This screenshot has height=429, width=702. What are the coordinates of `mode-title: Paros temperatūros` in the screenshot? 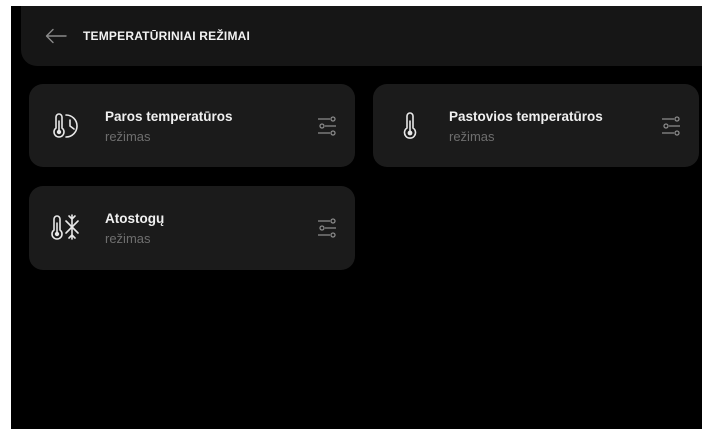 It's located at (169, 116).